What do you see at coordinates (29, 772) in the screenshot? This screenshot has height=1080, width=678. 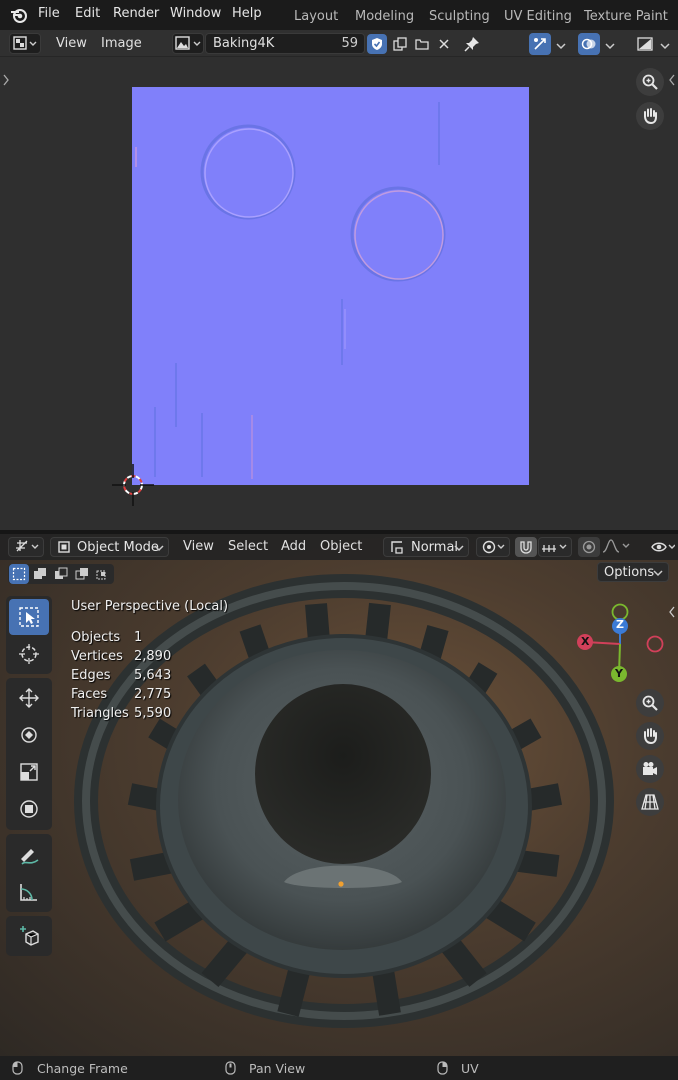 I see `tool-scale` at bounding box center [29, 772].